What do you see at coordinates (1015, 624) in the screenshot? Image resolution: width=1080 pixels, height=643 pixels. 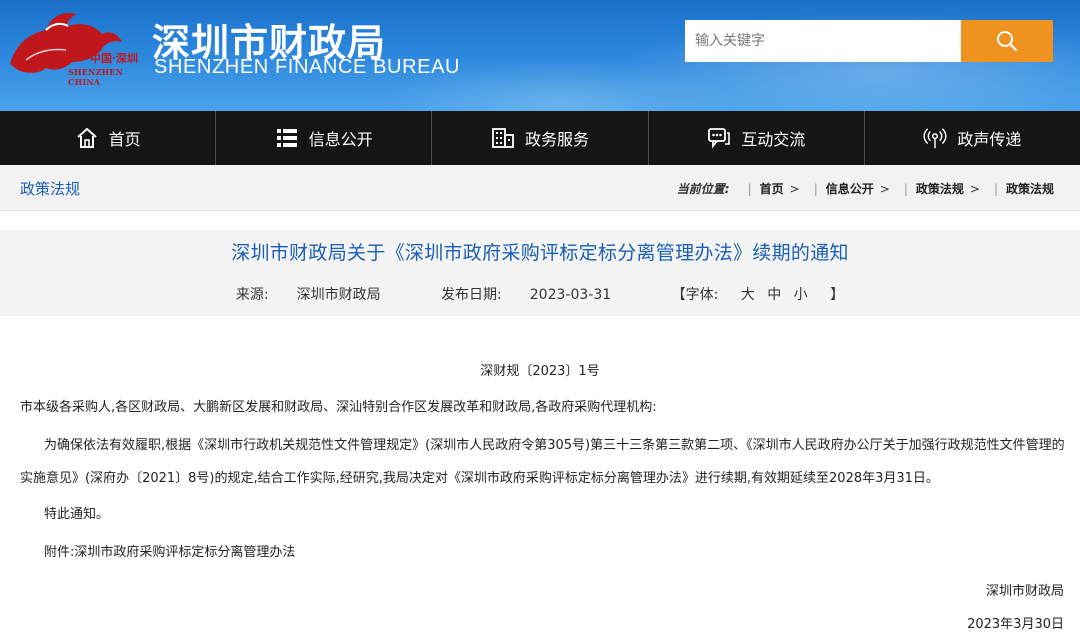 I see `signature-date: 2023年3月30日` at bounding box center [1015, 624].